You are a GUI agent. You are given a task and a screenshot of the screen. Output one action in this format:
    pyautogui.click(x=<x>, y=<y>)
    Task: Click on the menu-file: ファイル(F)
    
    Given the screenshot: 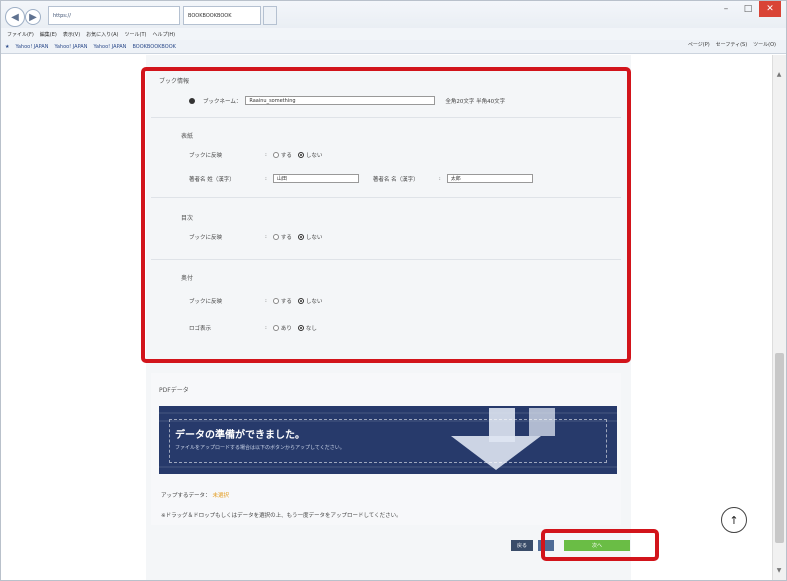 What is the action you would take?
    pyautogui.click(x=20, y=34)
    